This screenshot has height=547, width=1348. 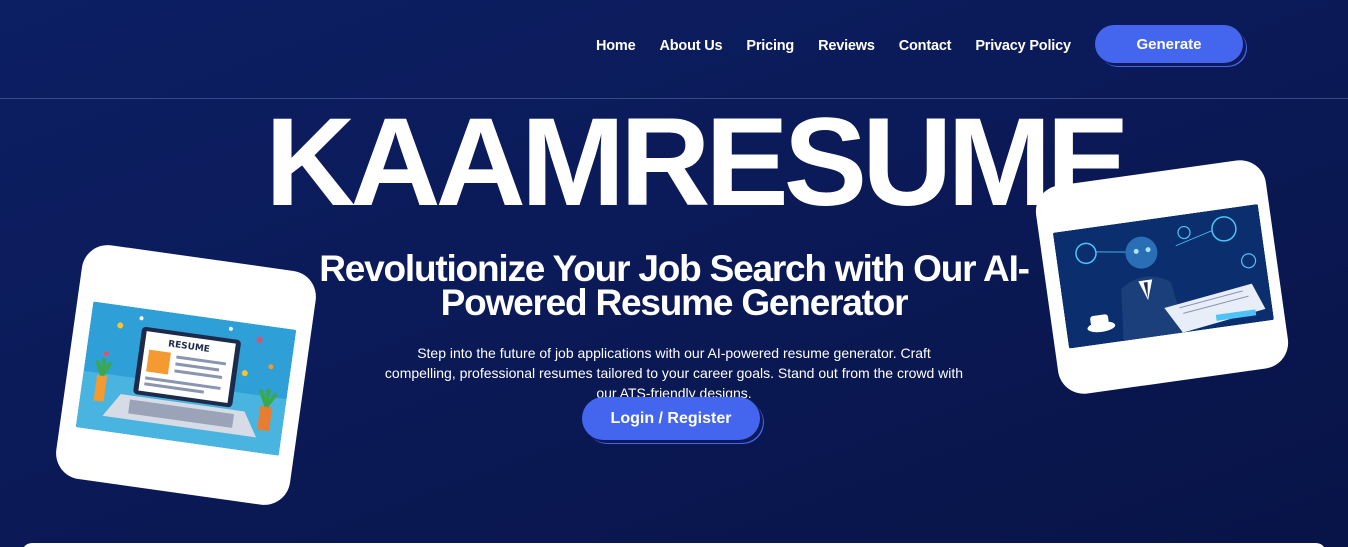 What do you see at coordinates (925, 46) in the screenshot?
I see `nav-link-contact: Contact` at bounding box center [925, 46].